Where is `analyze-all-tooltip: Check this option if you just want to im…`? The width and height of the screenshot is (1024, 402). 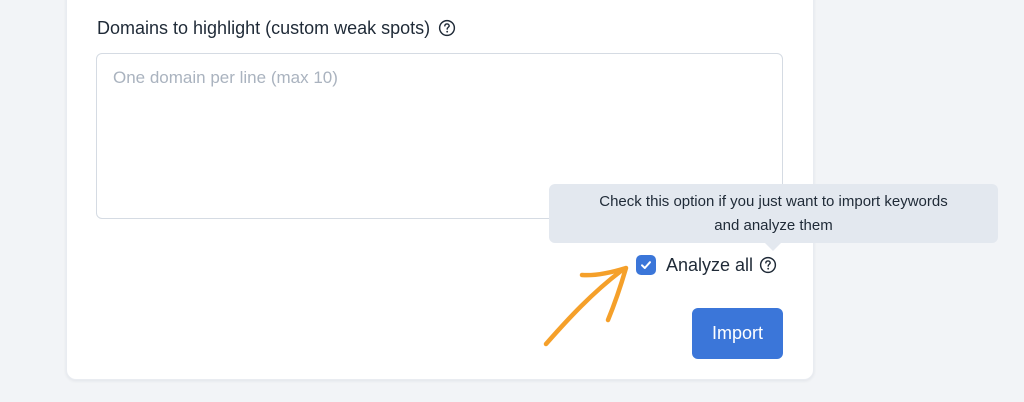 analyze-all-tooltip: Check this option if you just want to im… is located at coordinates (773, 213).